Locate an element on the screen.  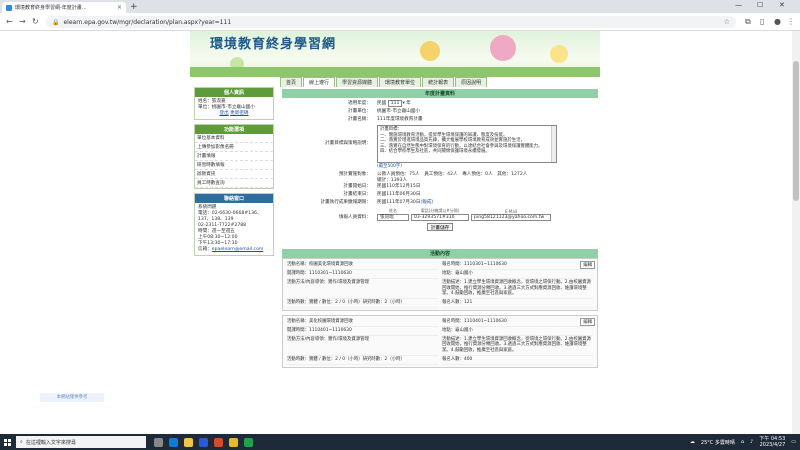
menu-icon: ⋮ is located at coordinates (791, 21).